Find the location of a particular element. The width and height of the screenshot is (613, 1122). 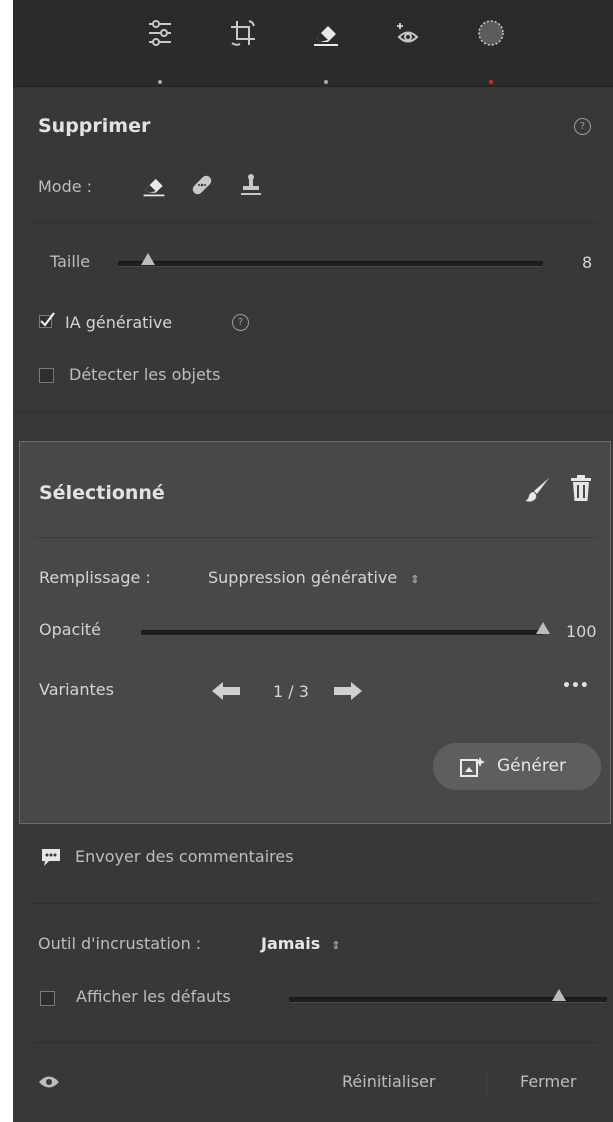

brush-button is located at coordinates (538, 492).